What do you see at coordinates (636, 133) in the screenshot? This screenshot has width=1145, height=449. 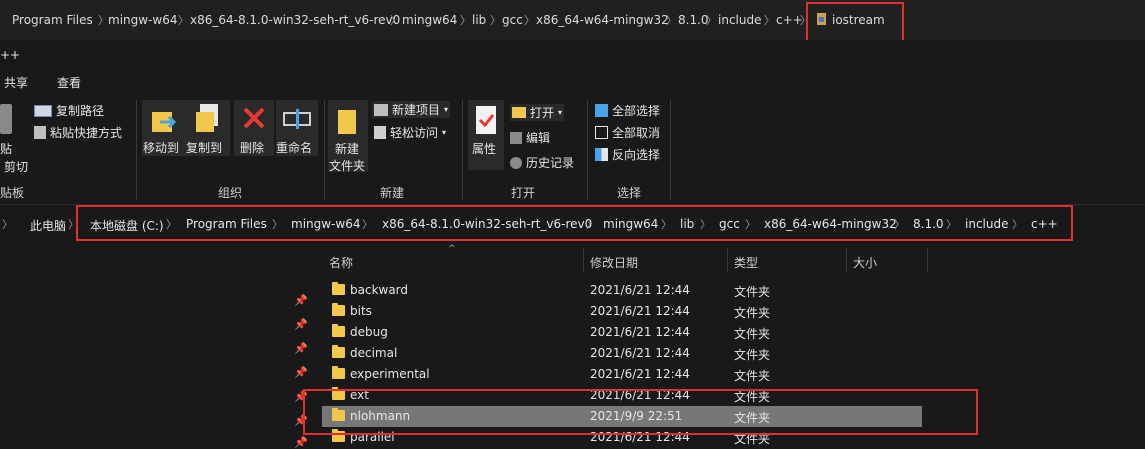 I see `select-none-label: 全部取消` at bounding box center [636, 133].